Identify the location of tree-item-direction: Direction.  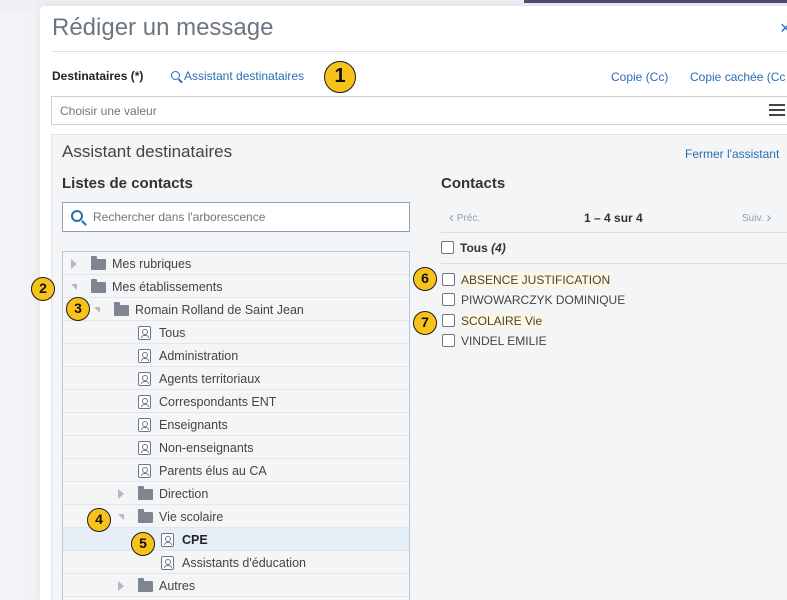
(236, 493).